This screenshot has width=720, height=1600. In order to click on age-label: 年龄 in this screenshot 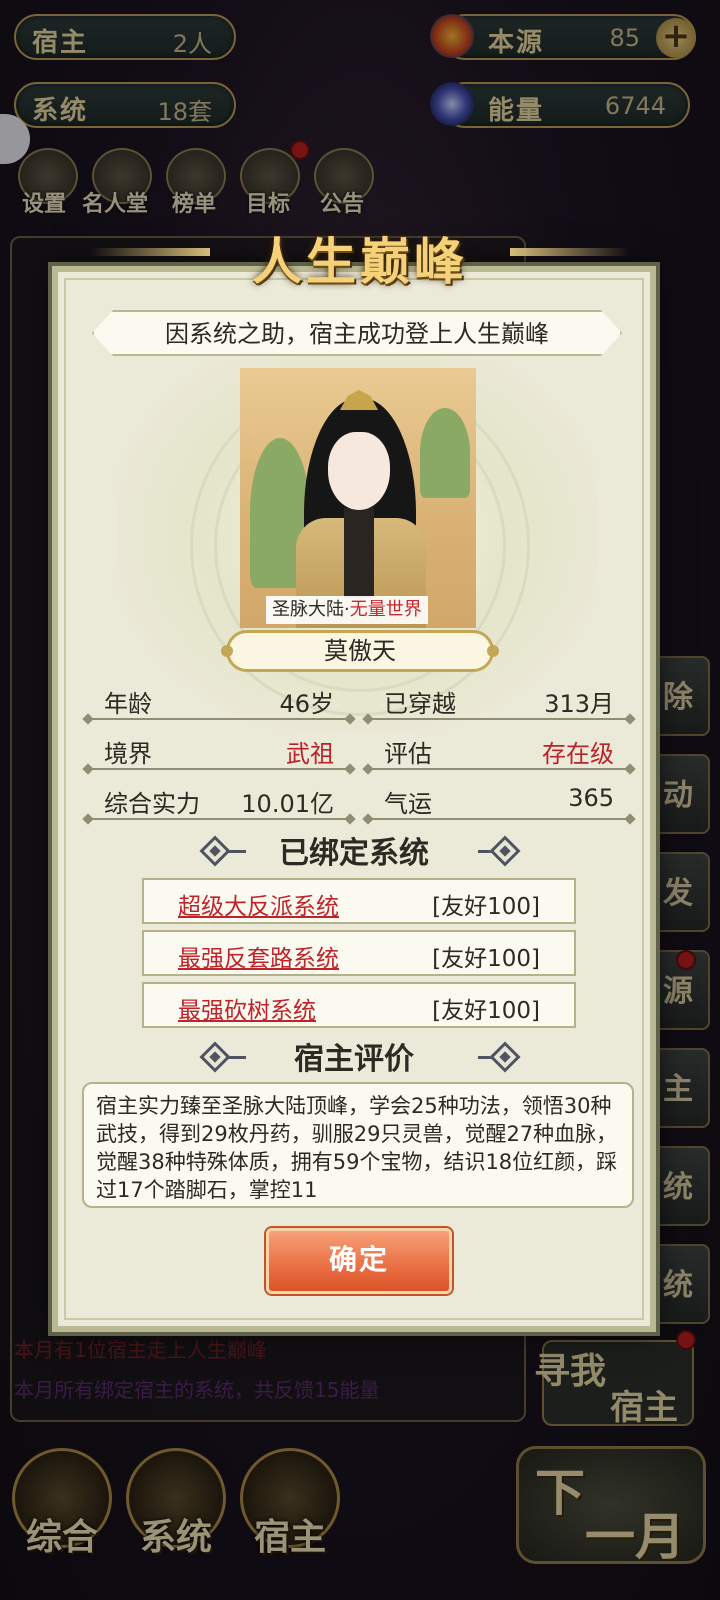, I will do `click(128, 704)`.